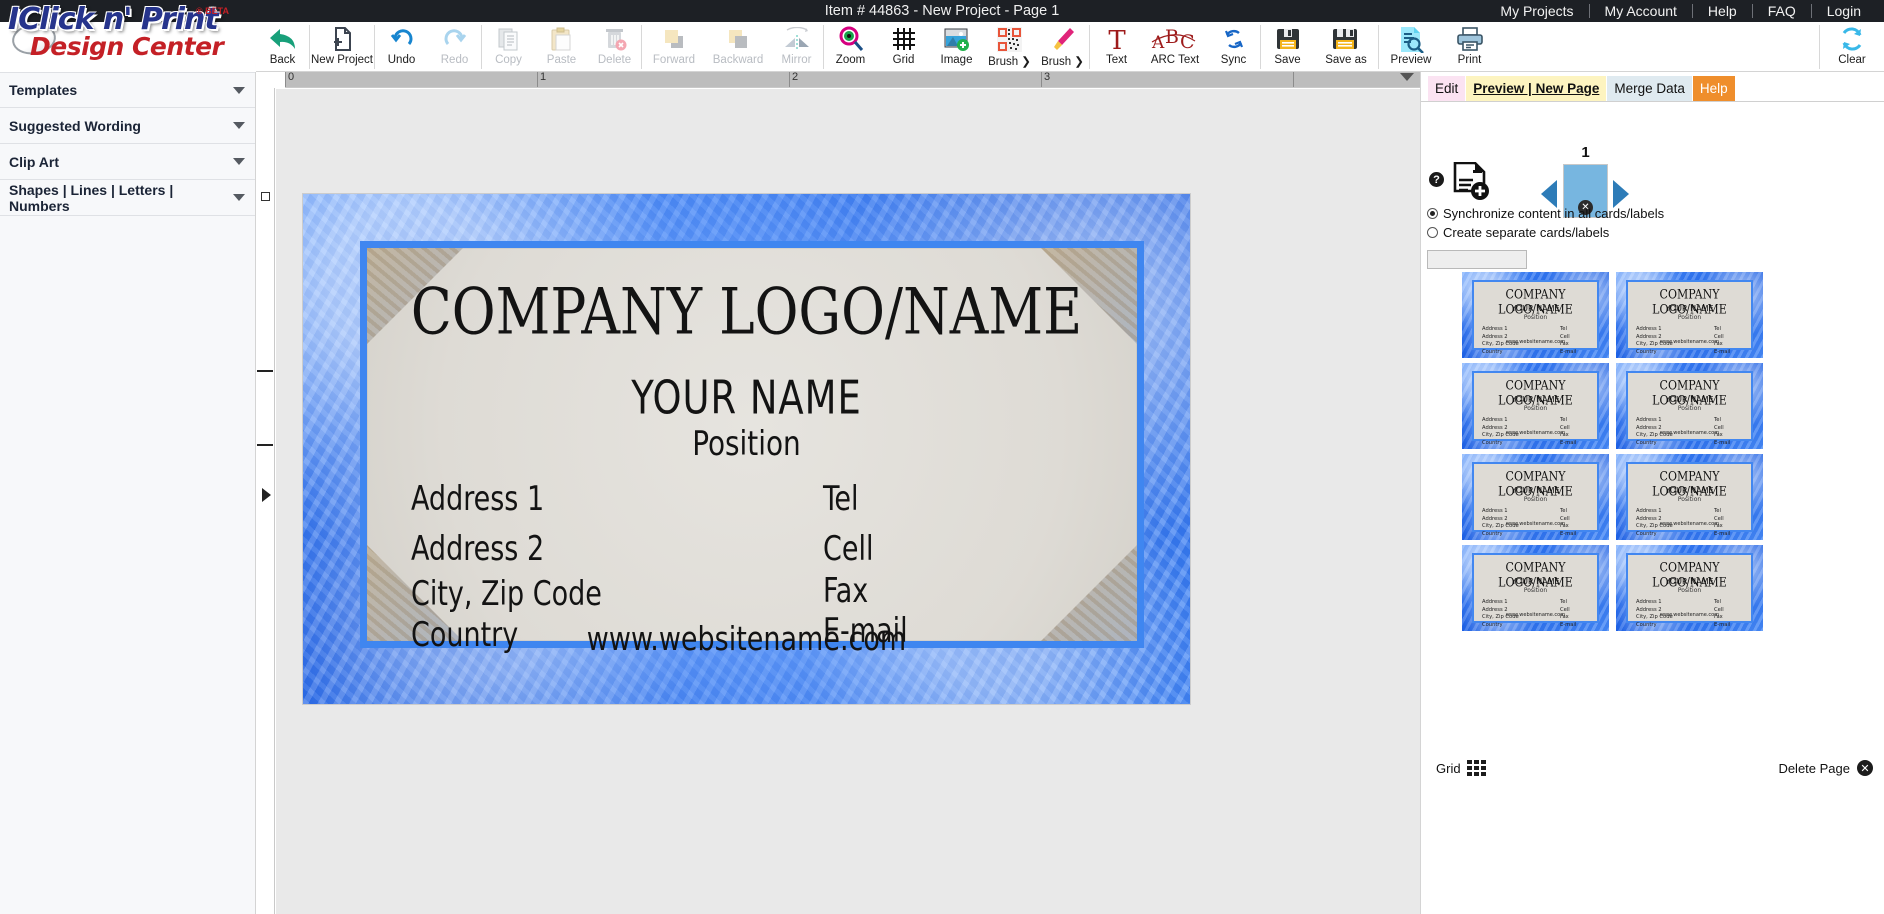 This screenshot has width=1884, height=914. I want to click on grid-toggle-button: Grid, so click(1461, 768).